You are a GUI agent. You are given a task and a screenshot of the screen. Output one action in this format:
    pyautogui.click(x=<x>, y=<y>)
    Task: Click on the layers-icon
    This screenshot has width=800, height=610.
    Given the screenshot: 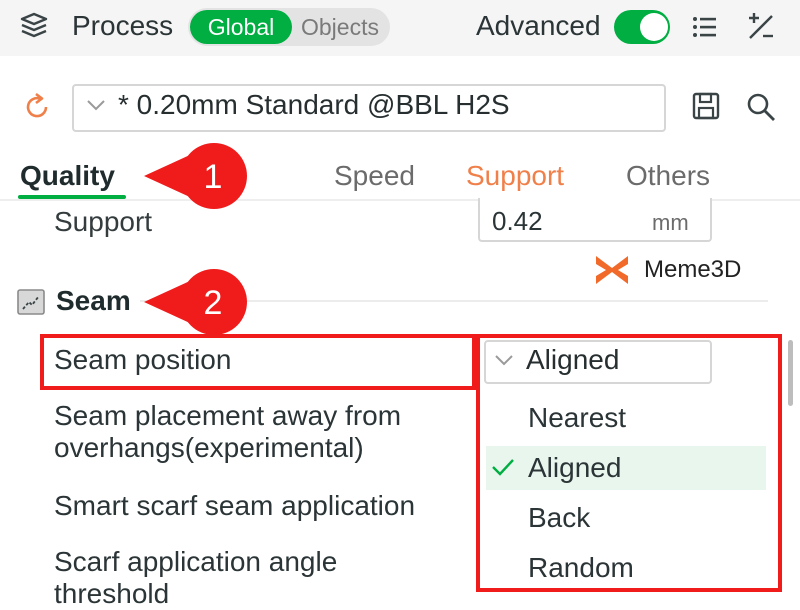 What is the action you would take?
    pyautogui.click(x=34, y=25)
    